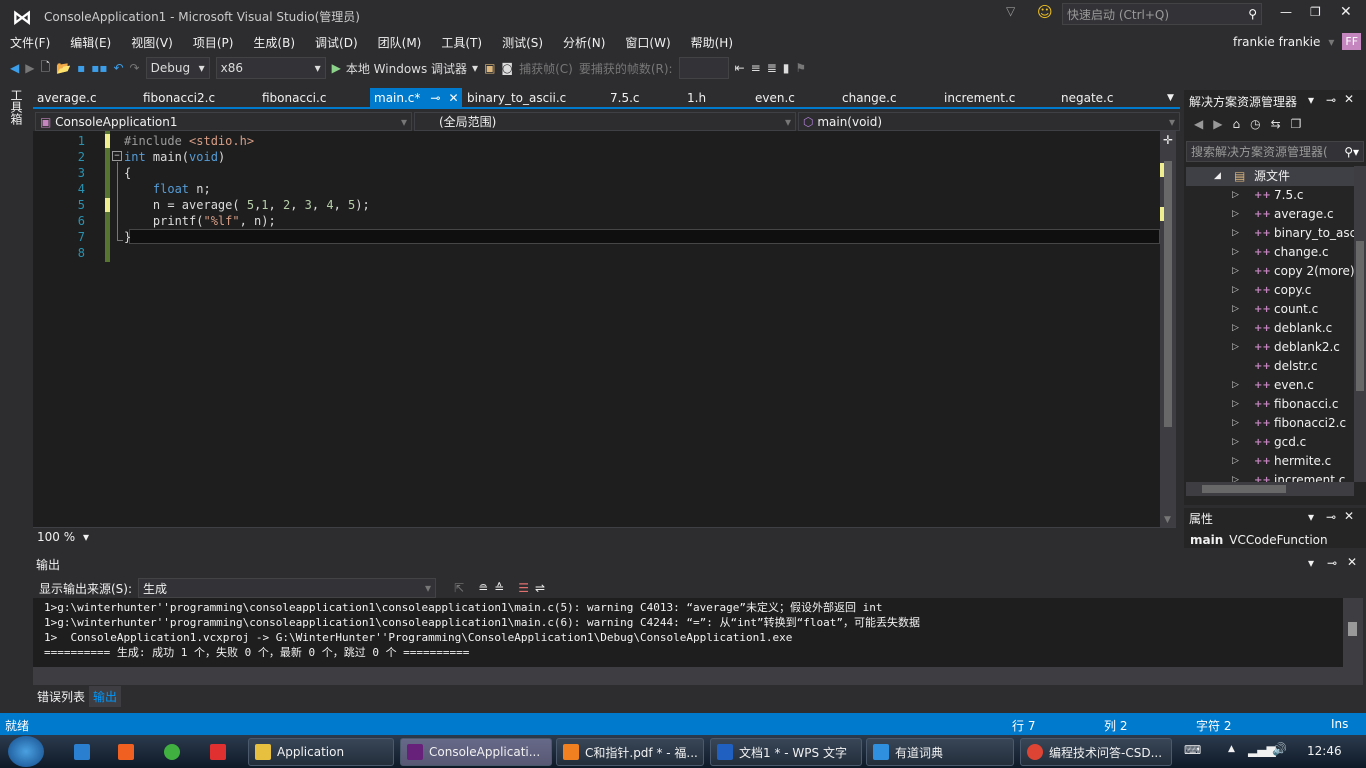 This screenshot has height=768, width=1366. I want to click on menu-file: 文件(F), so click(30, 42).